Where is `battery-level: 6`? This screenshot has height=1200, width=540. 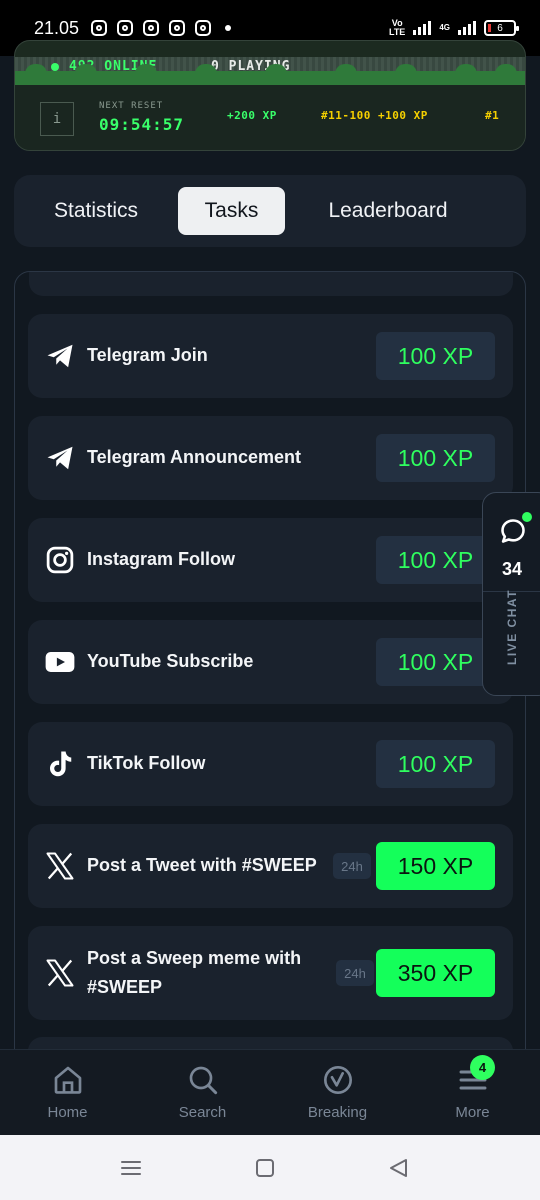
battery-level: 6 is located at coordinates (500, 28).